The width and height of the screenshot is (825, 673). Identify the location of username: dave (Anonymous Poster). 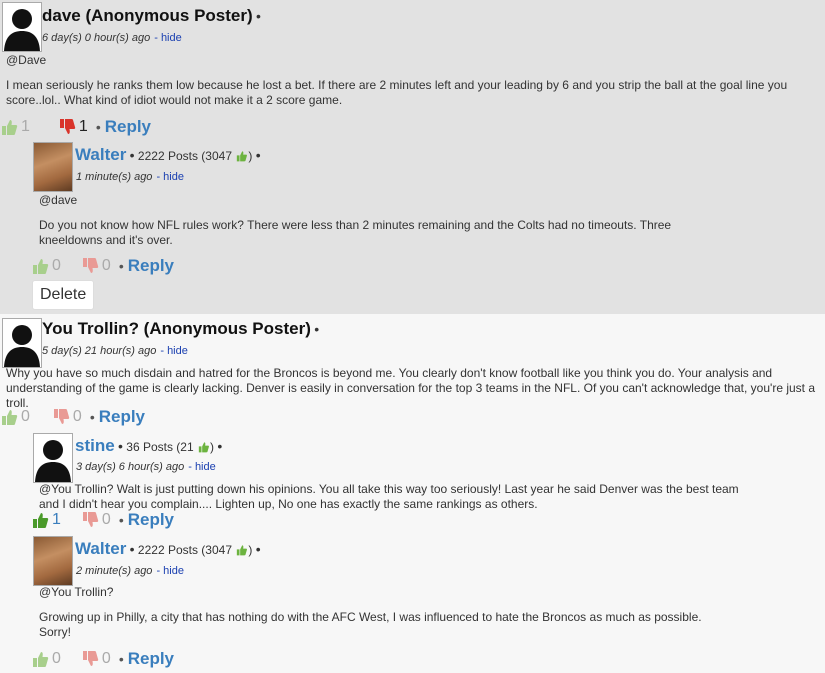
(147, 15).